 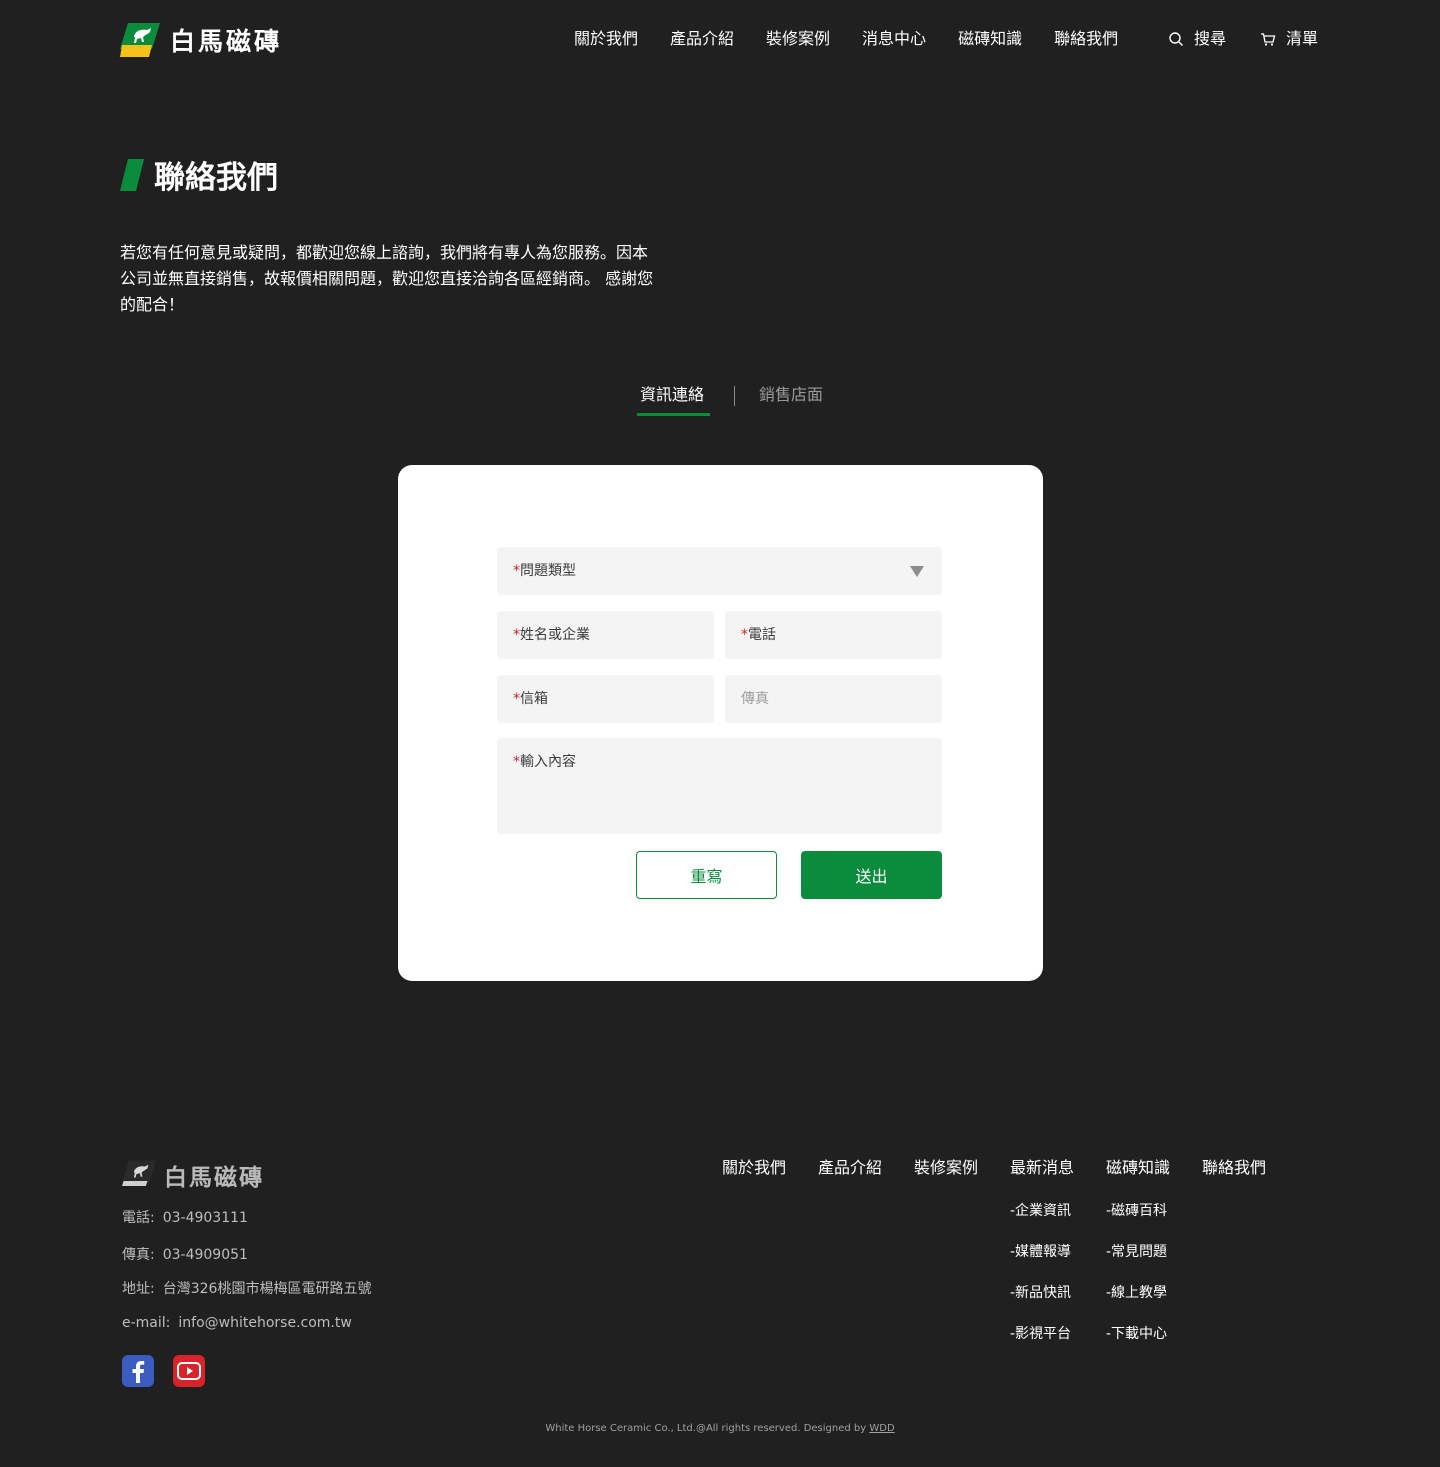 What do you see at coordinates (606, 39) in the screenshot?
I see `nav-about: 關於我們` at bounding box center [606, 39].